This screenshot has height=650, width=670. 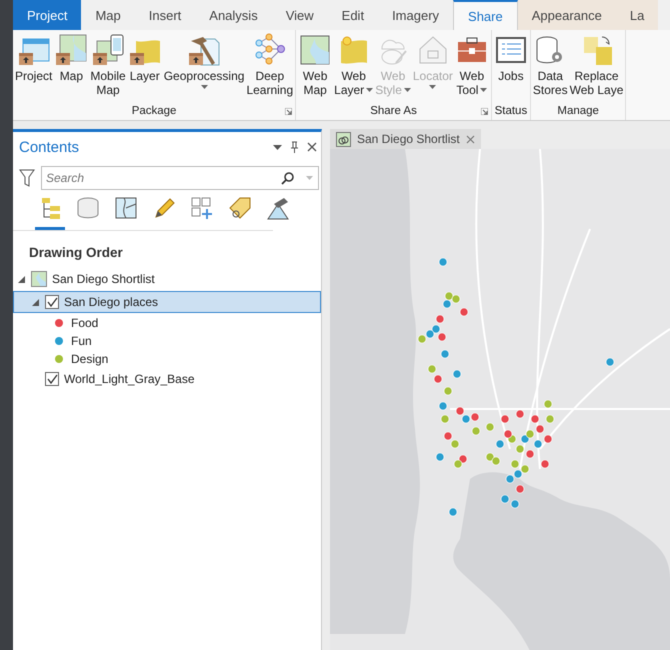 I want to click on satellite-icon, so click(x=278, y=208).